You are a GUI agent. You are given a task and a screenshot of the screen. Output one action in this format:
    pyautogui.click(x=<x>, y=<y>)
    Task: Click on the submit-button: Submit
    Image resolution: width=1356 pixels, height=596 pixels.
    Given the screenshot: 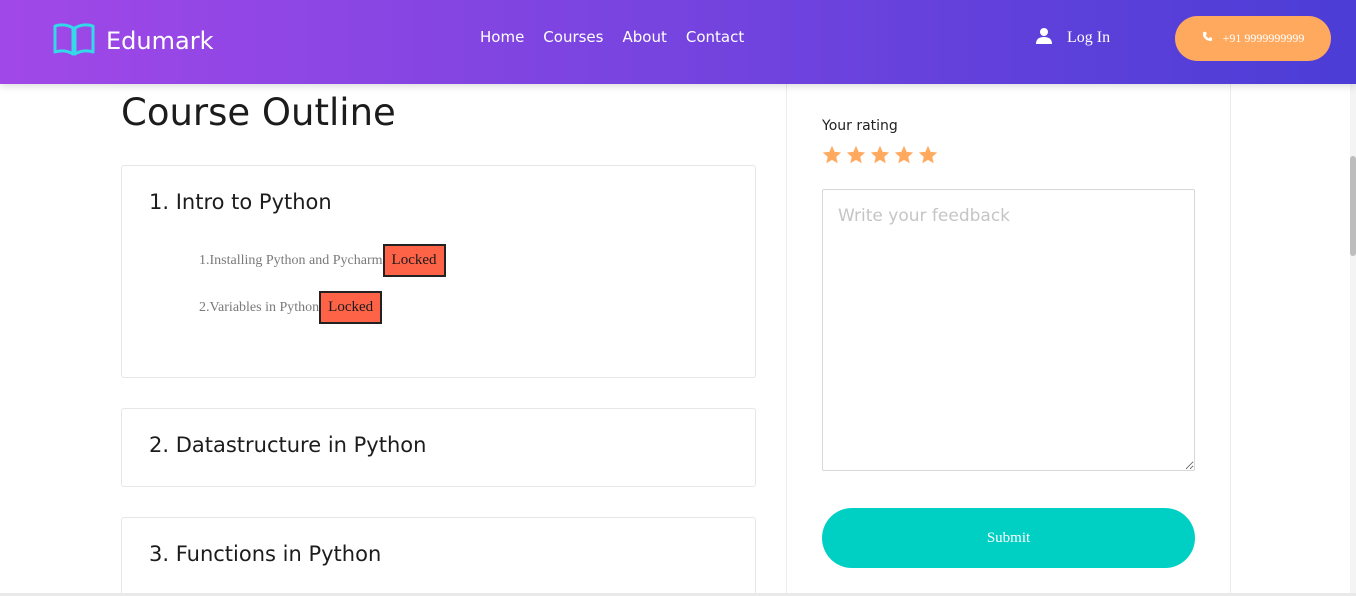 What is the action you would take?
    pyautogui.click(x=1008, y=538)
    